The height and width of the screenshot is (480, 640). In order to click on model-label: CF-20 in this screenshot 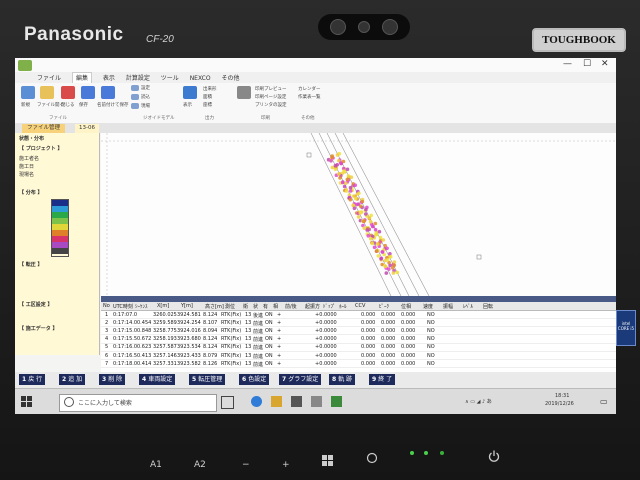, I will do `click(160, 39)`.